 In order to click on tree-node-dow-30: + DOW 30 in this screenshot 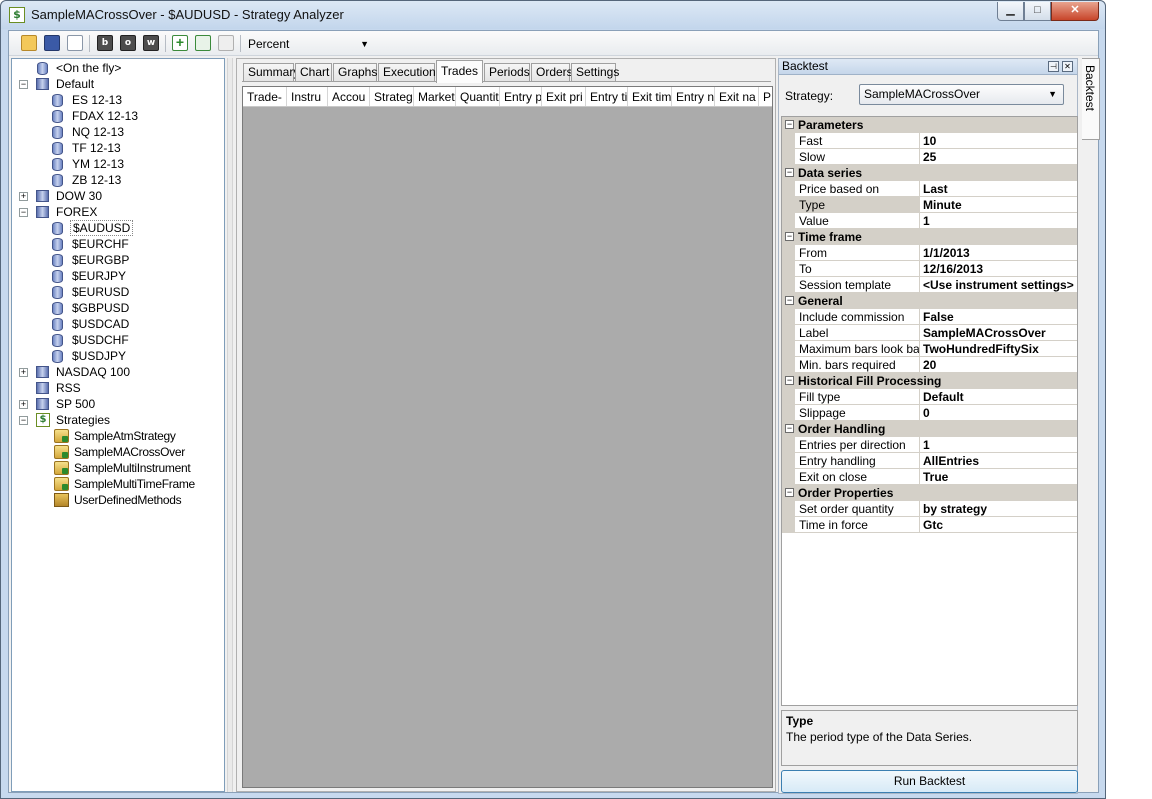, I will do `click(118, 196)`.